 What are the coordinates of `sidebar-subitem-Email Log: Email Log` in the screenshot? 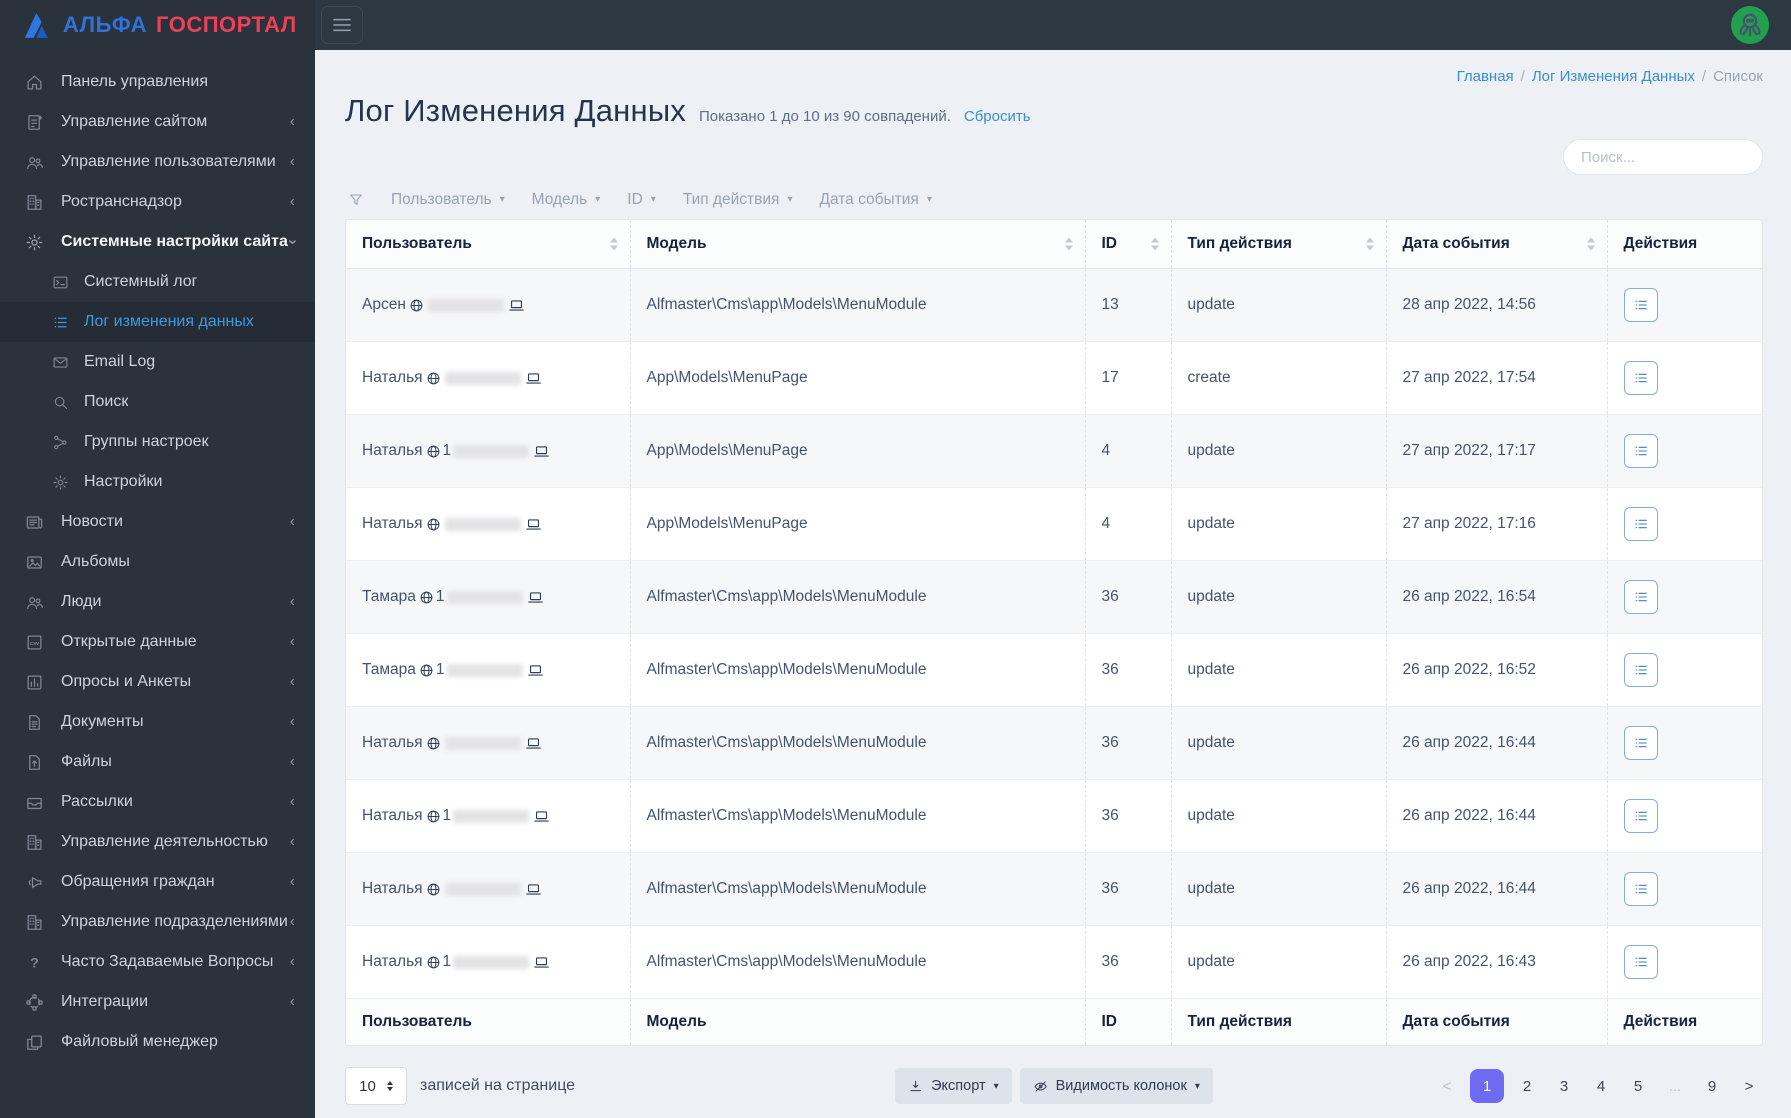 It's located at (157, 362).